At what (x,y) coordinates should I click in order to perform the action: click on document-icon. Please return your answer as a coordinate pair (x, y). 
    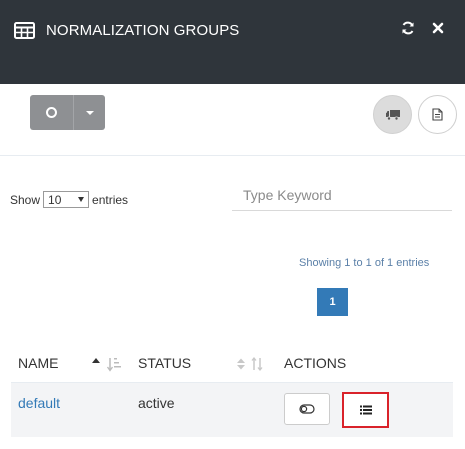
    Looking at the image, I should click on (437, 114).